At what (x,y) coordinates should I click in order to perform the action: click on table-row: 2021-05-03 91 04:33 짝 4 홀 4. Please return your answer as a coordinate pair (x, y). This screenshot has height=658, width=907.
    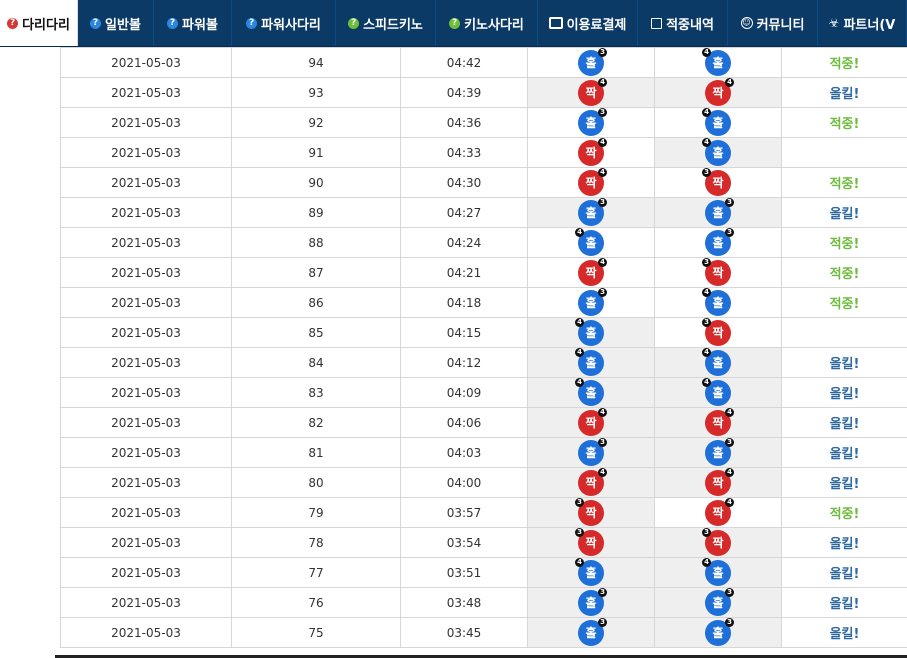
    Looking at the image, I should click on (483, 152).